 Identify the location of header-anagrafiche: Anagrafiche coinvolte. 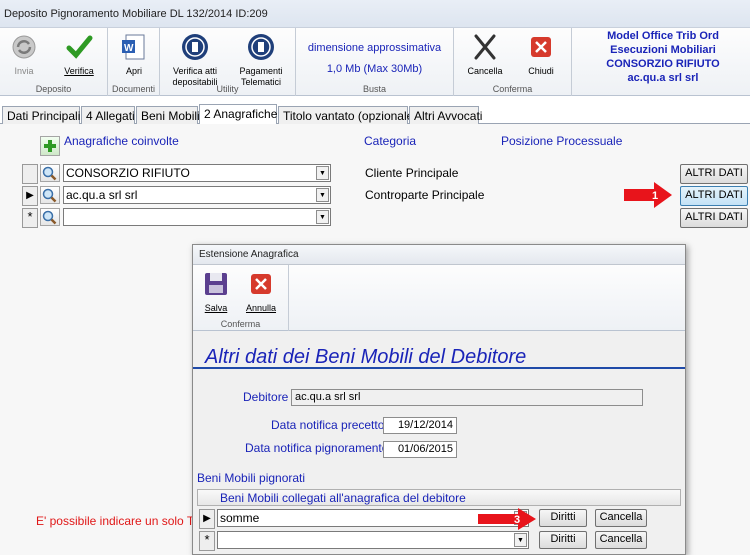
(121, 141).